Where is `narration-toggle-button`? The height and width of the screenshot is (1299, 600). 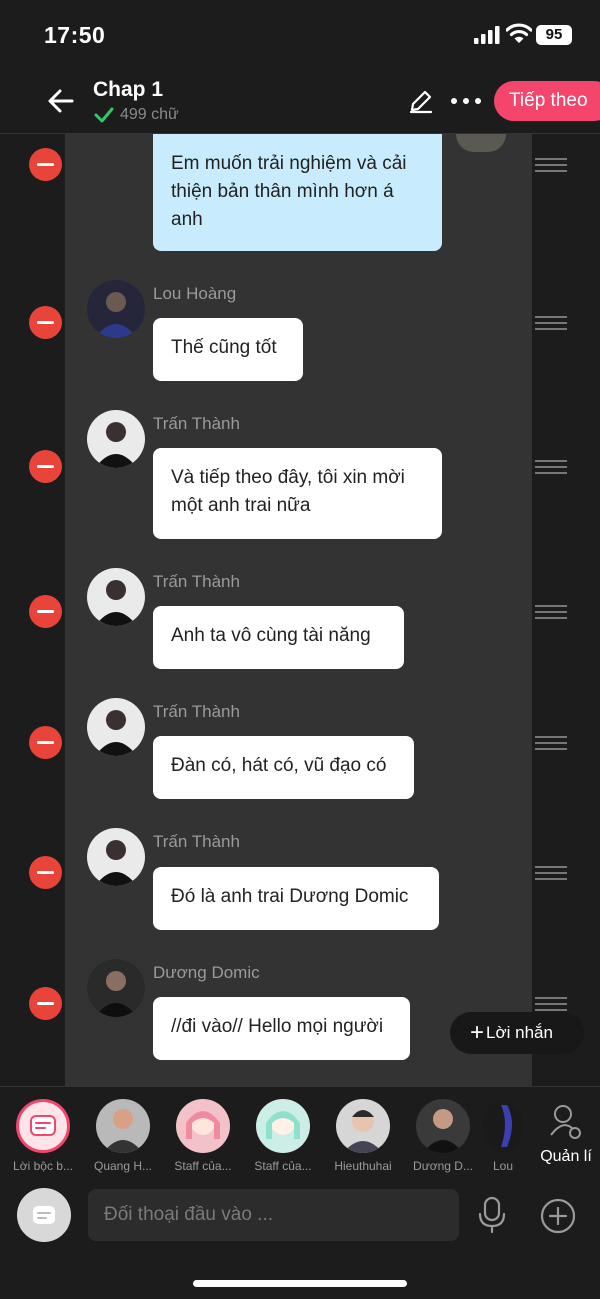 narration-toggle-button is located at coordinates (44, 1215).